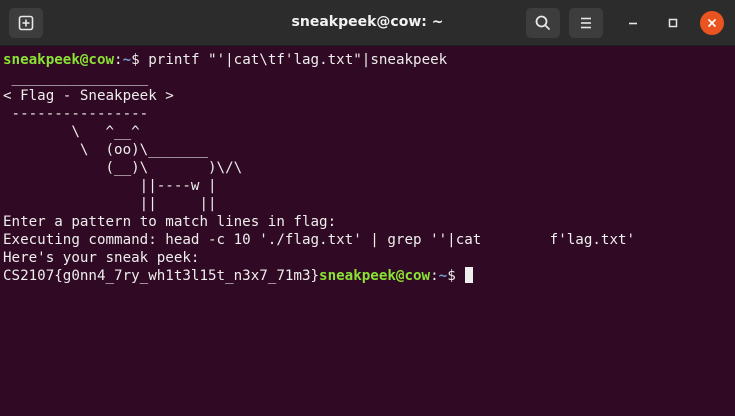  I want to click on hamburger-menu-icon, so click(586, 23).